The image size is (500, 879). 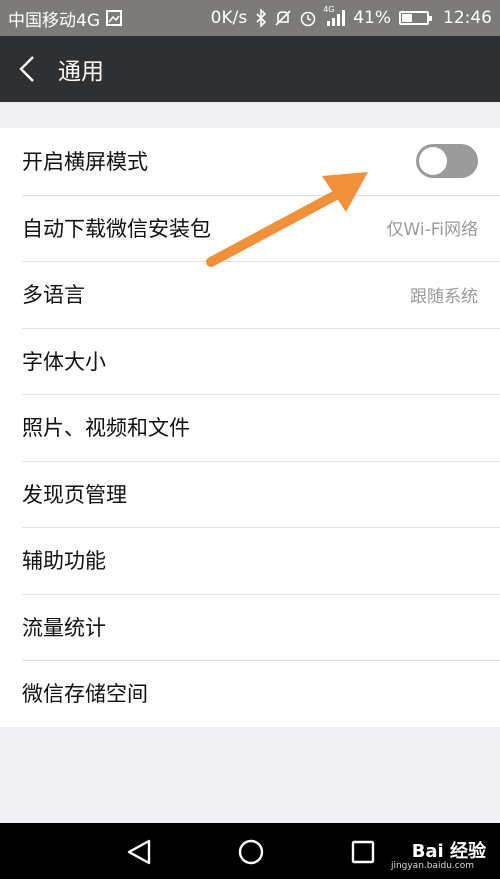 What do you see at coordinates (283, 18) in the screenshot?
I see `mute-icon` at bounding box center [283, 18].